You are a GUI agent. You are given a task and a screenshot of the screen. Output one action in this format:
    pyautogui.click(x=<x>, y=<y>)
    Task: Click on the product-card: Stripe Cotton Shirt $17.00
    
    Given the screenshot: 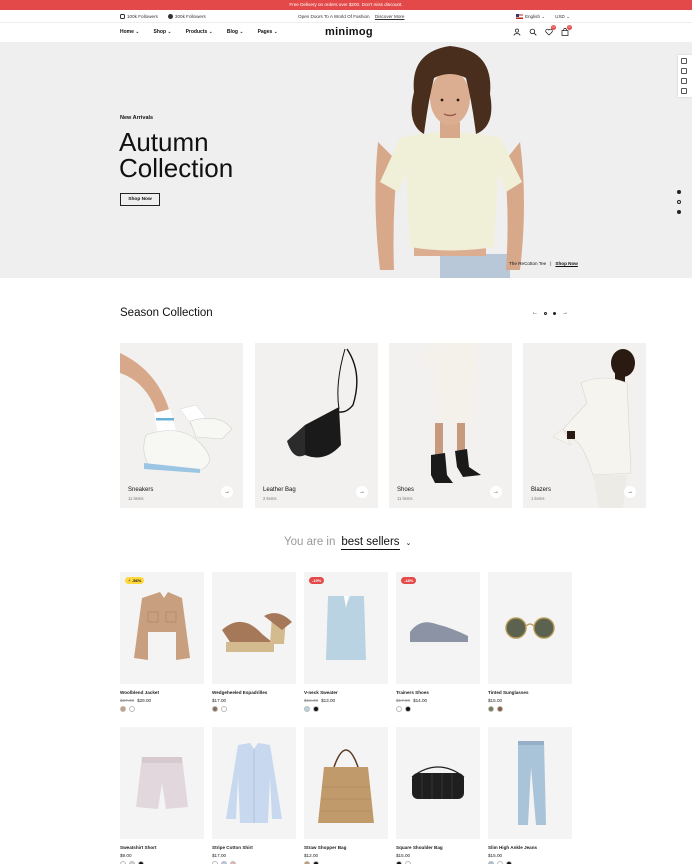 What is the action you would take?
    pyautogui.click(x=254, y=795)
    